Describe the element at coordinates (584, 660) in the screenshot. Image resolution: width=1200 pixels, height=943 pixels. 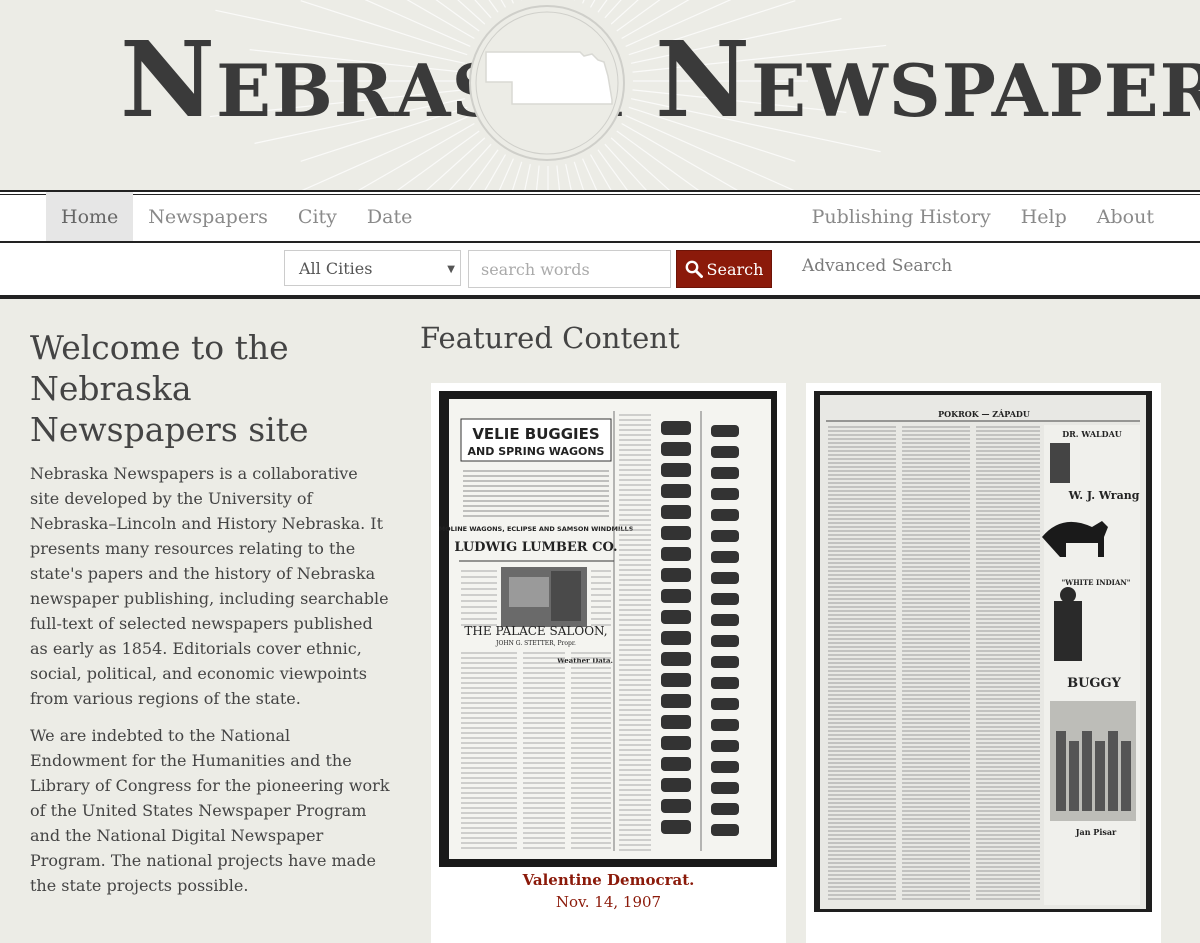
I see `thumb-weather: Weather Data.` at that location.